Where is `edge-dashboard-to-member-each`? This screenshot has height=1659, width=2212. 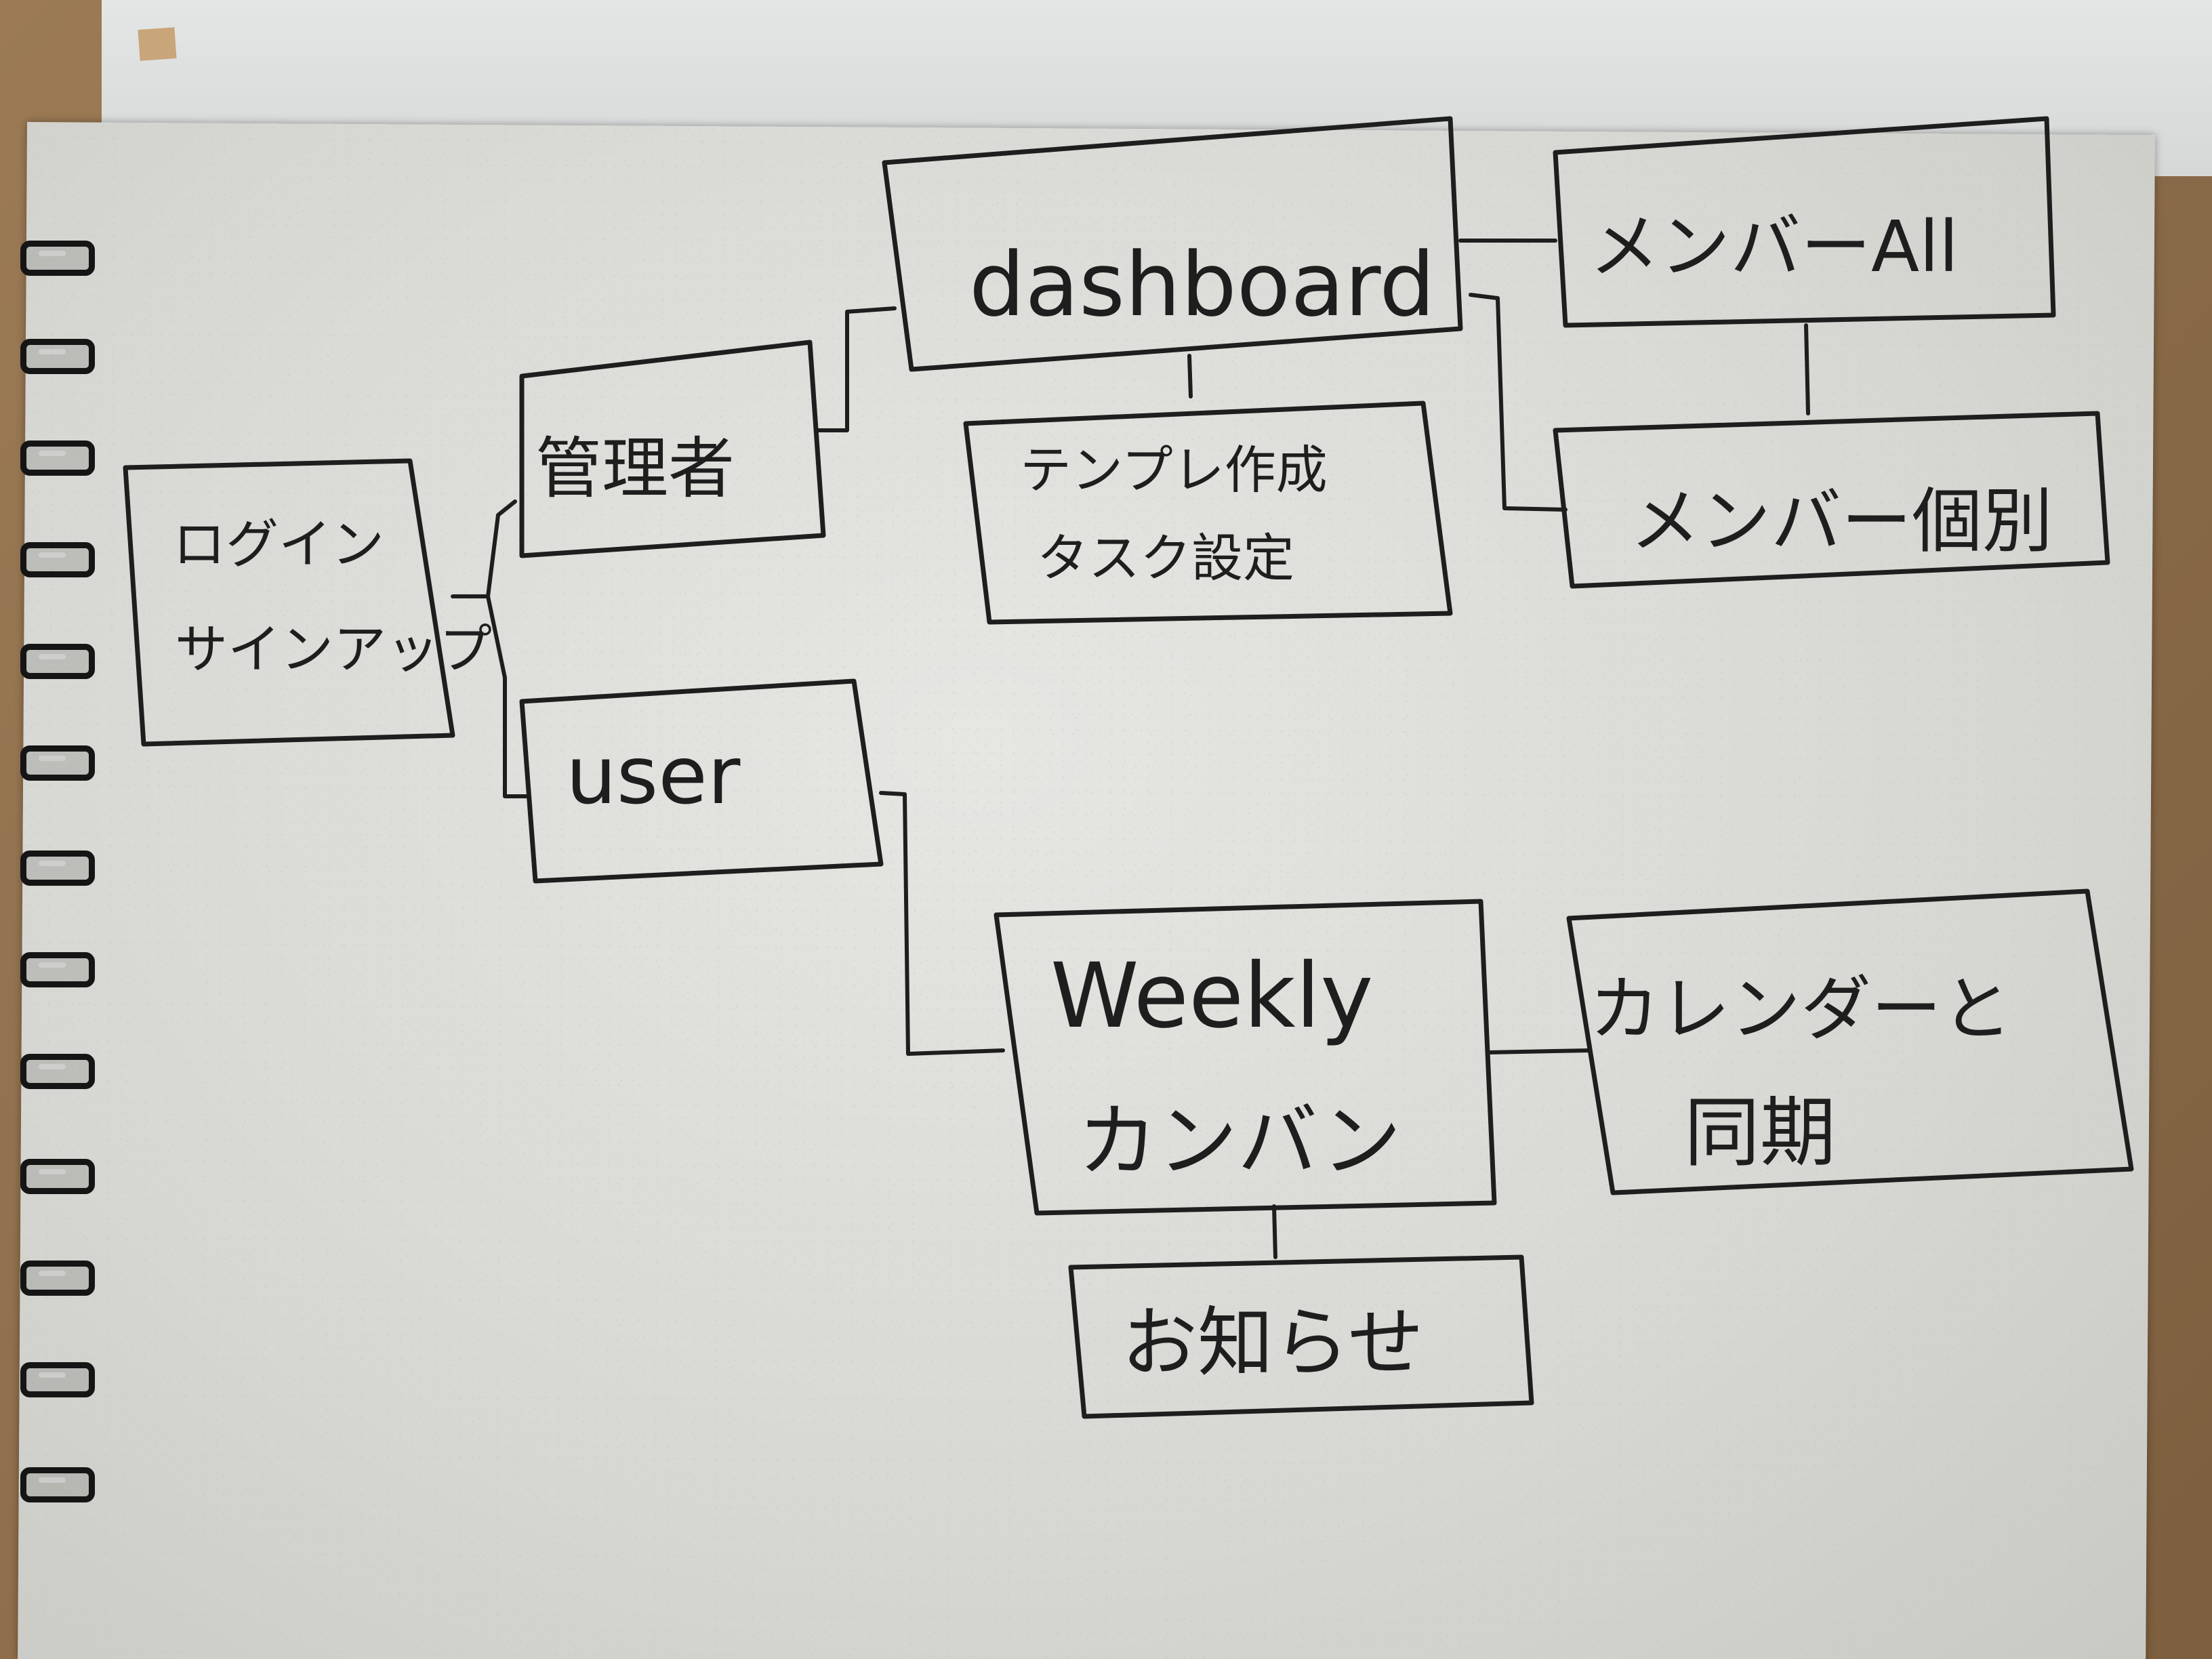
edge-dashboard-to-member-each is located at coordinates (1519, 403).